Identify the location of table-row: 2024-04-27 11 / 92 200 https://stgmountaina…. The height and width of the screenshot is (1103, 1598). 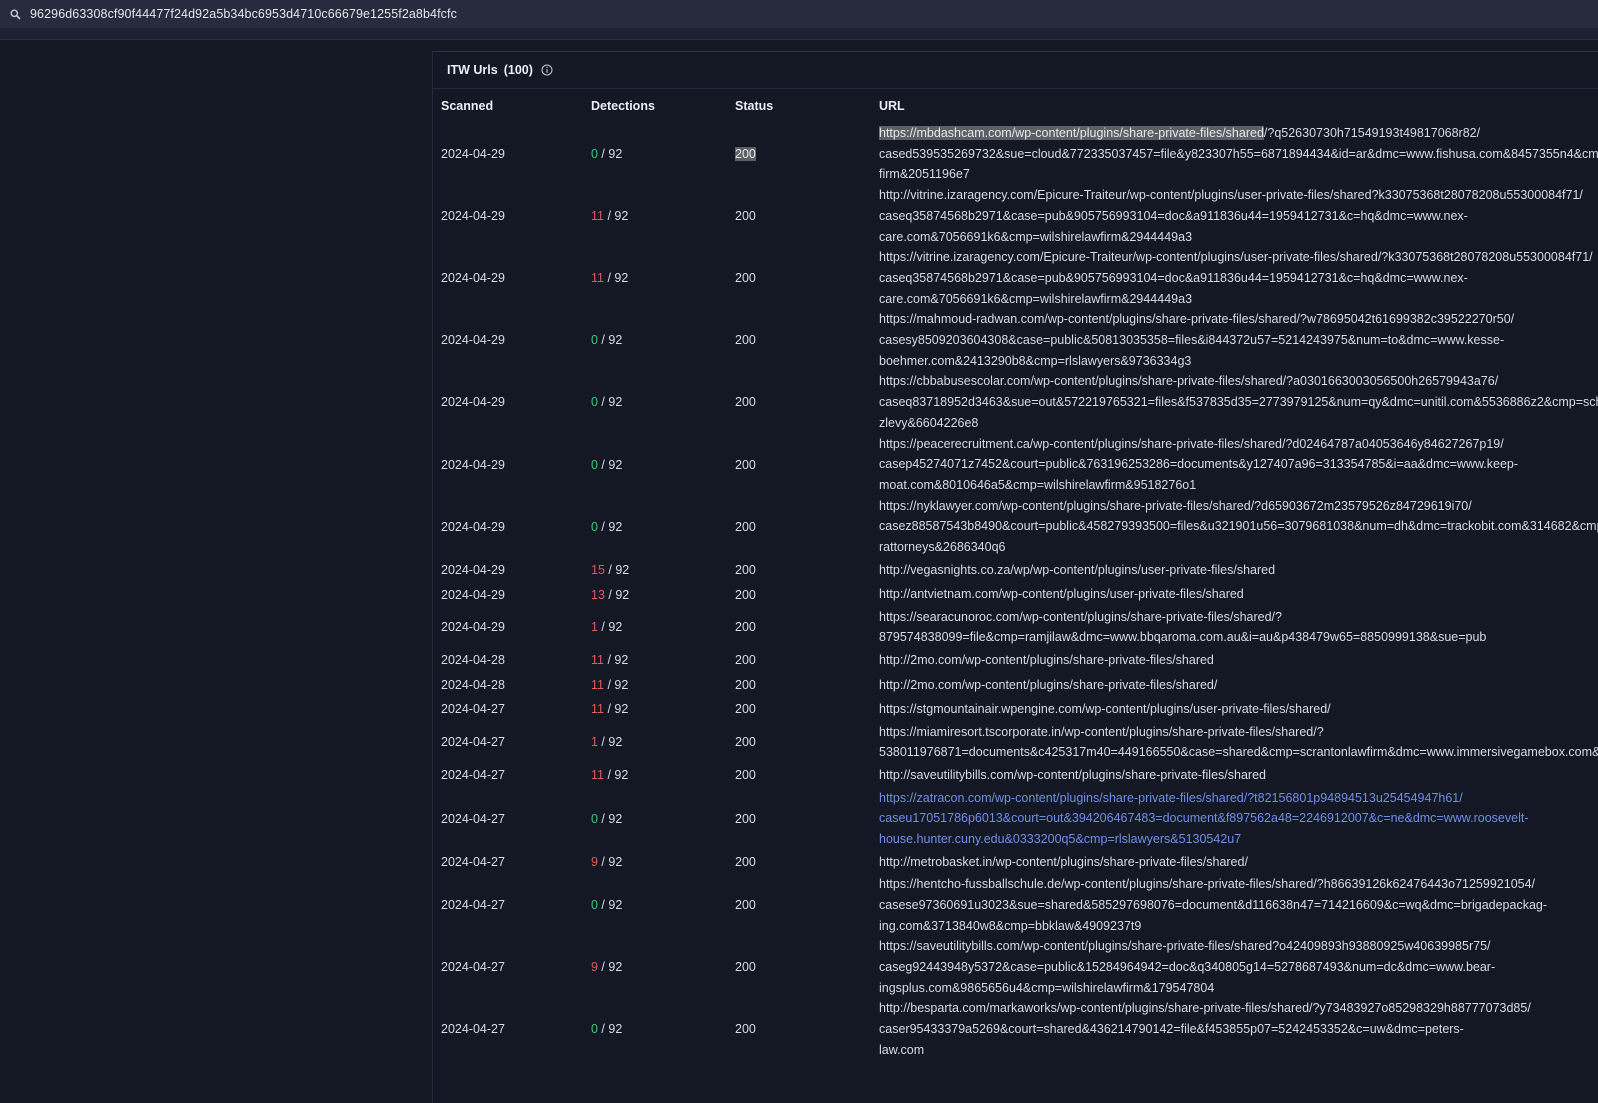
(1015, 709).